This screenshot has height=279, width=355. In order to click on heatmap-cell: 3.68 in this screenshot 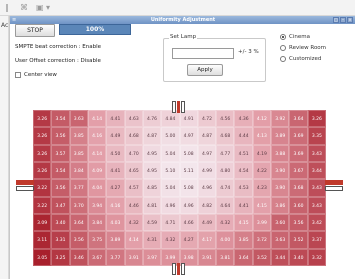, I will do `click(298, 188)`.